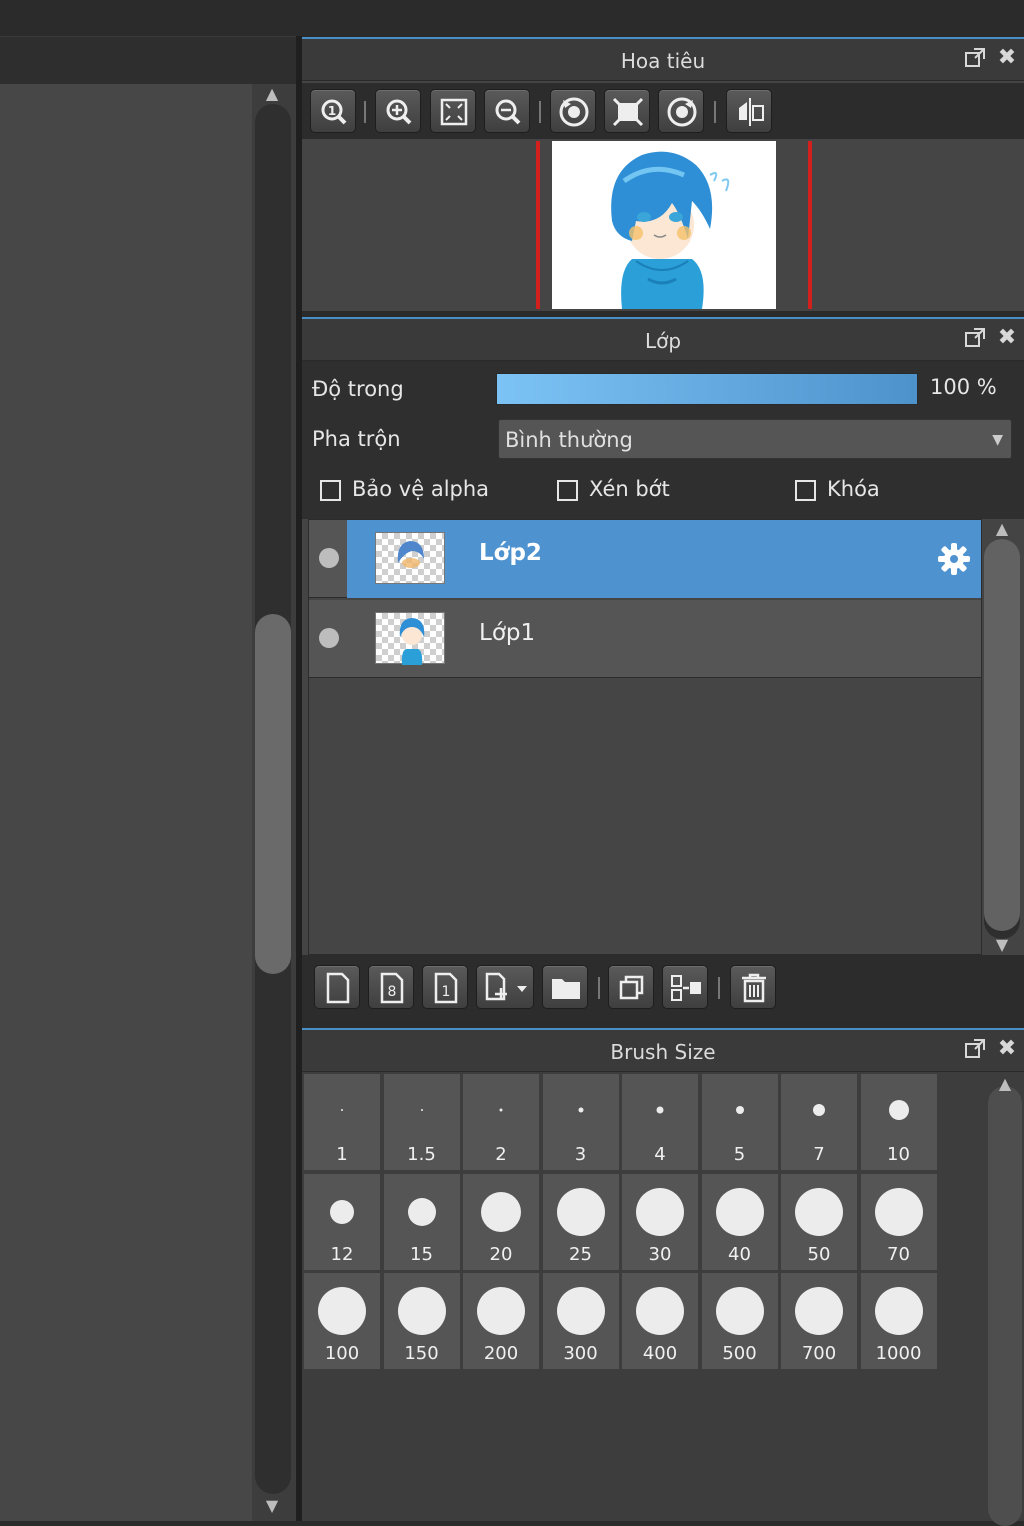 The width and height of the screenshot is (1024, 1526). Describe the element at coordinates (739, 1254) in the screenshot. I see `brush-size-label: 40` at that location.